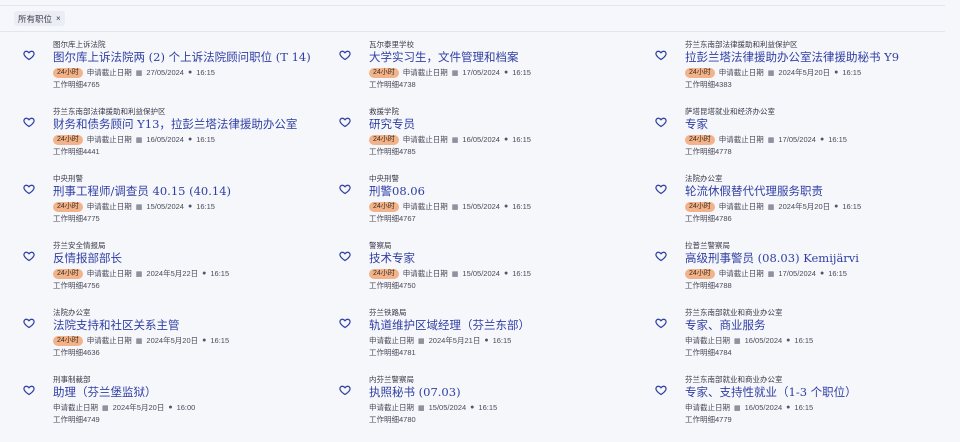 This screenshot has height=442, width=960. What do you see at coordinates (109, 111) in the screenshot?
I see `job-organization: 芬兰东南部法律援助和利益保护区` at bounding box center [109, 111].